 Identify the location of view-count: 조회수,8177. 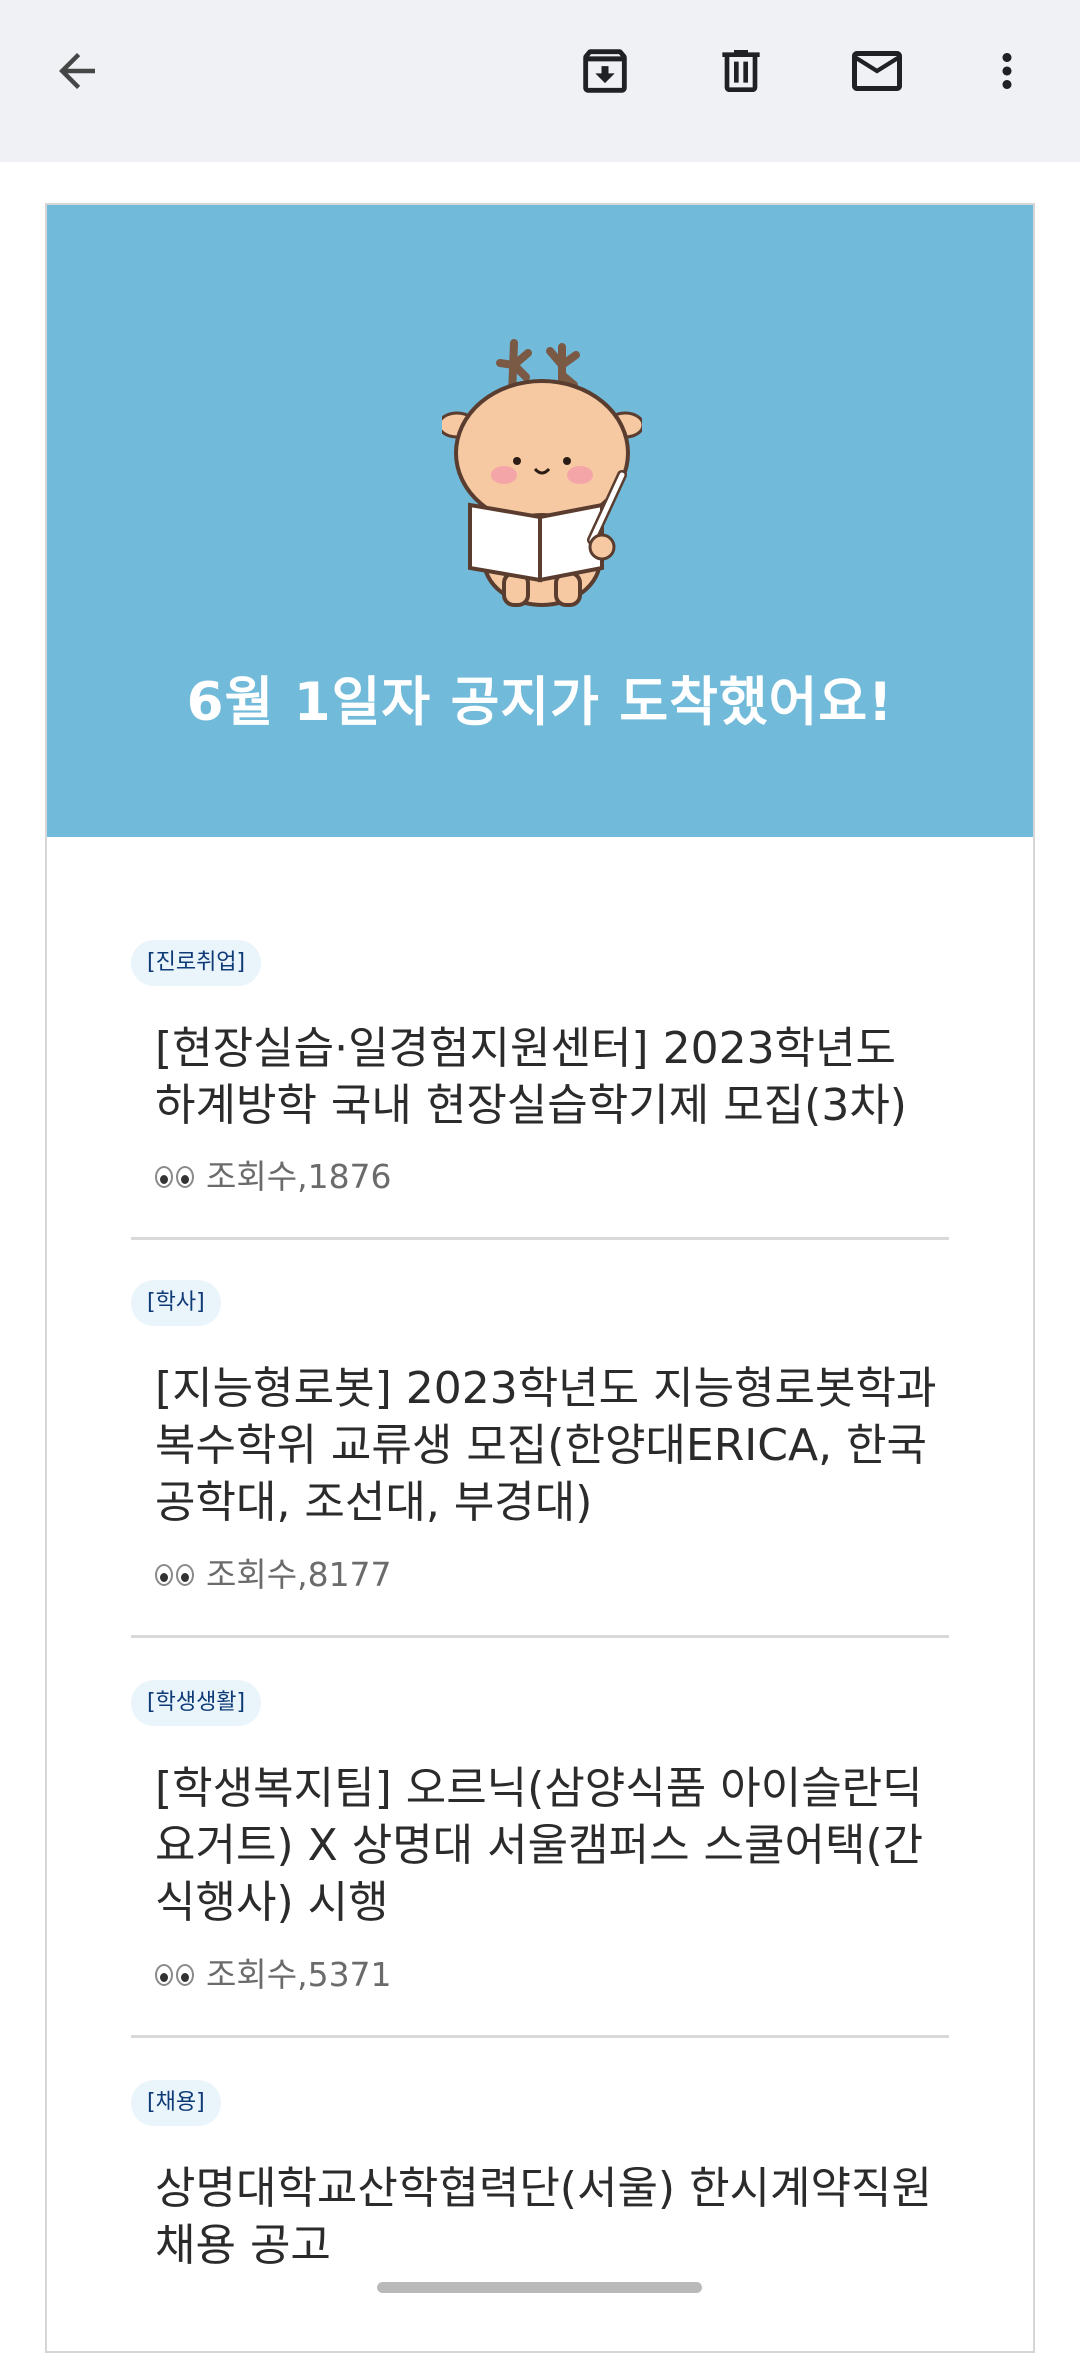
(273, 1575).